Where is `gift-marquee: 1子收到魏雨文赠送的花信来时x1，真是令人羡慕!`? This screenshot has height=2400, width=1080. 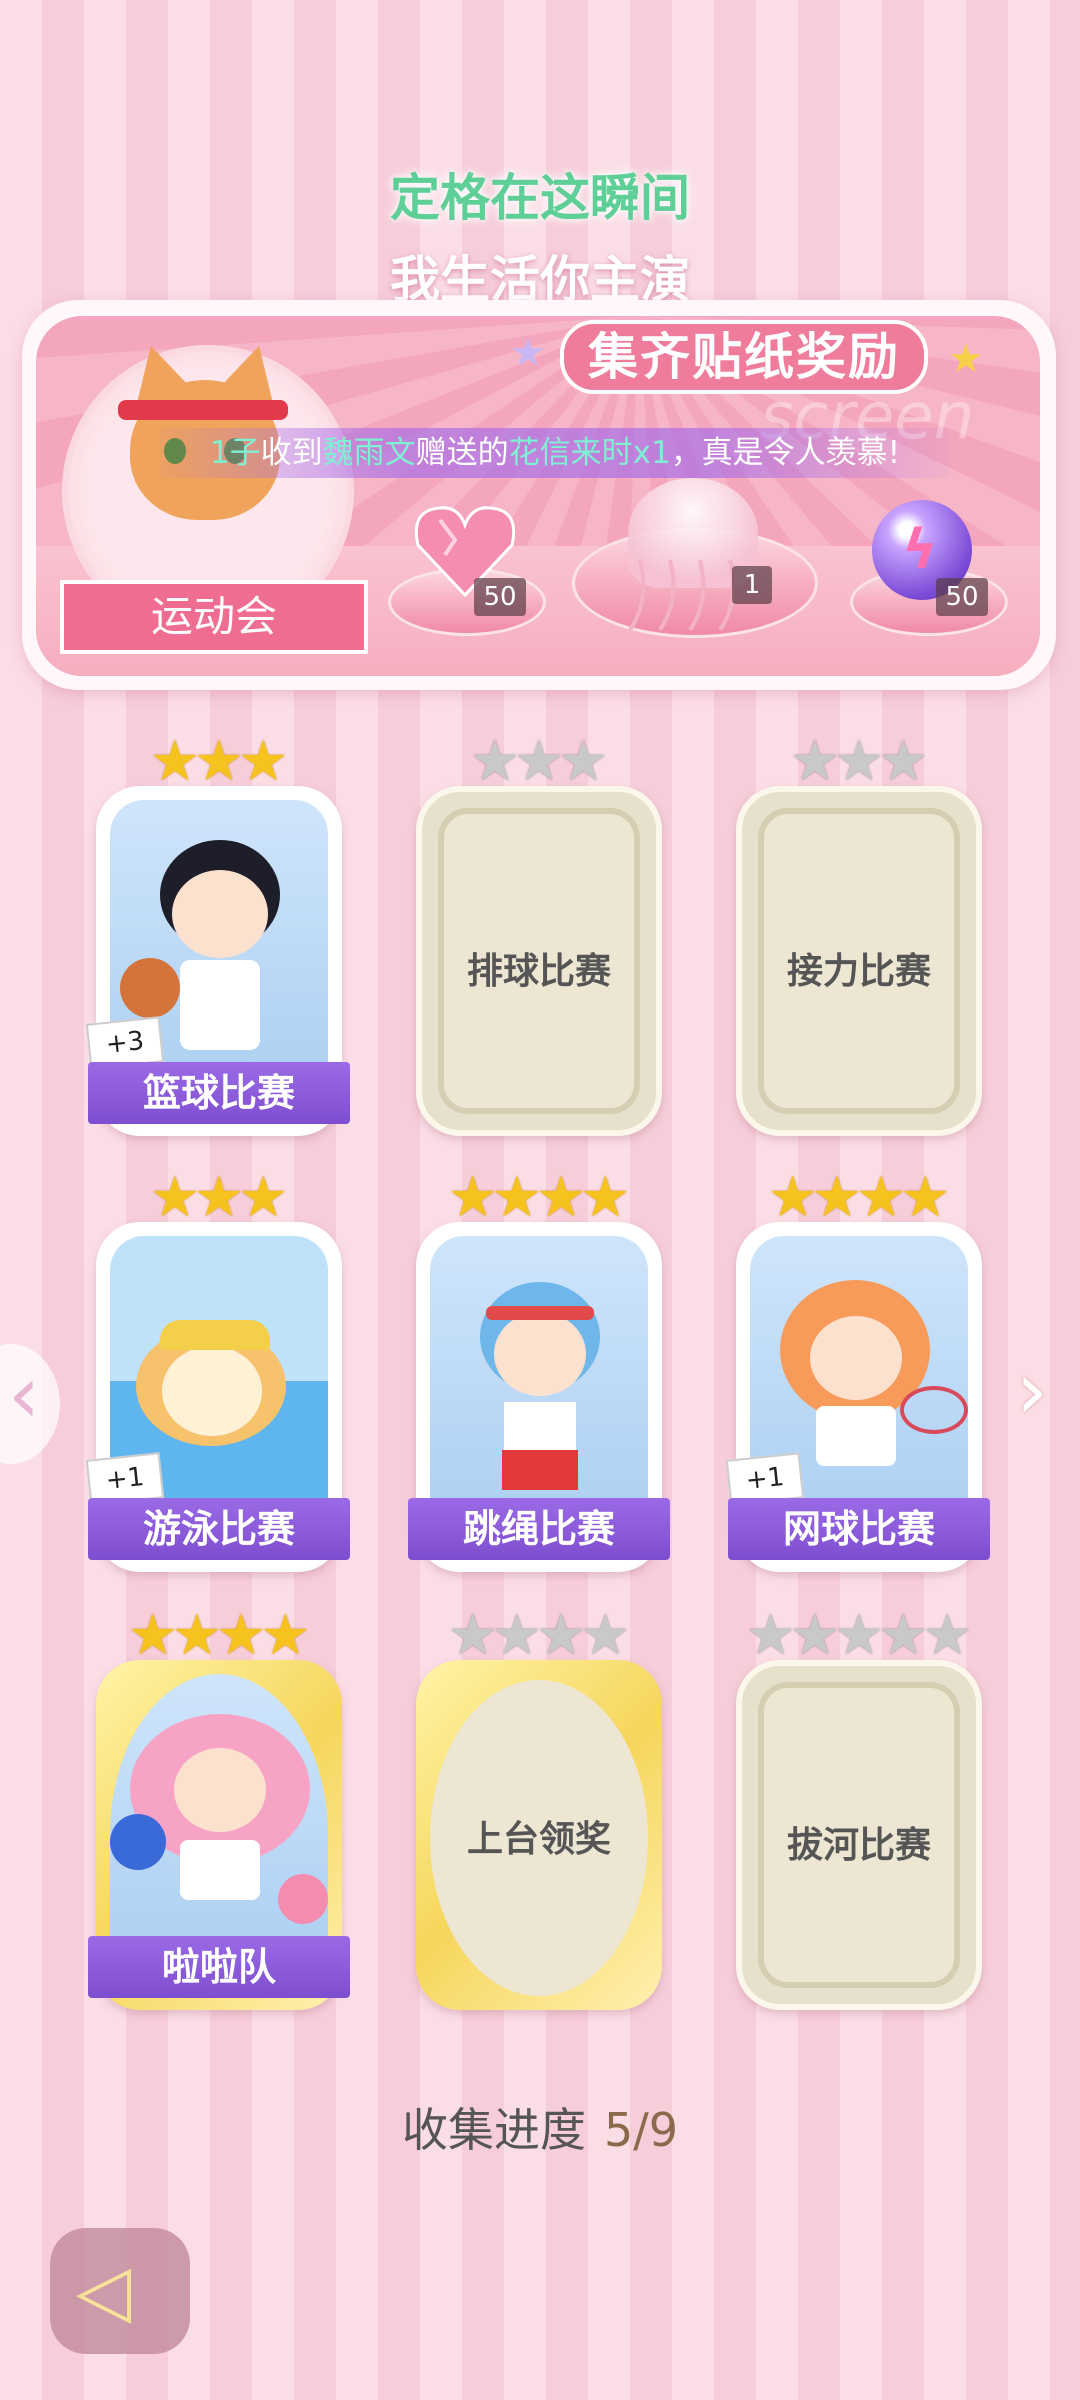 gift-marquee: 1子收到魏雨文赠送的花信来时x1，真是令人羡慕! is located at coordinates (555, 453).